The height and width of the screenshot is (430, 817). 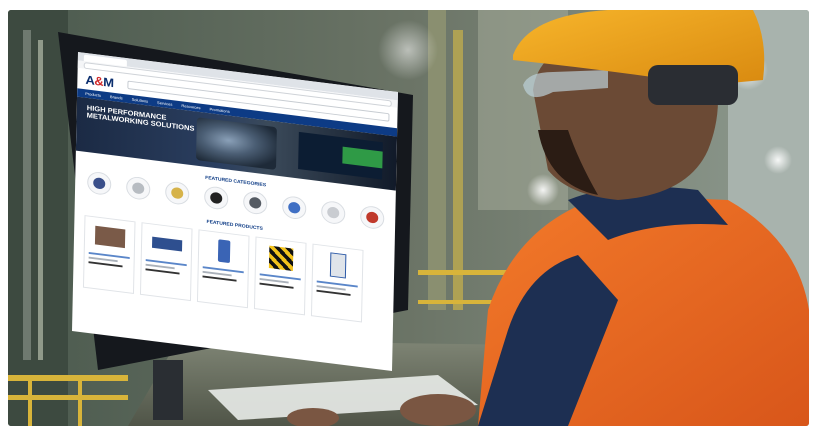 What do you see at coordinates (164, 103) in the screenshot?
I see `nav-item-services: Services` at bounding box center [164, 103].